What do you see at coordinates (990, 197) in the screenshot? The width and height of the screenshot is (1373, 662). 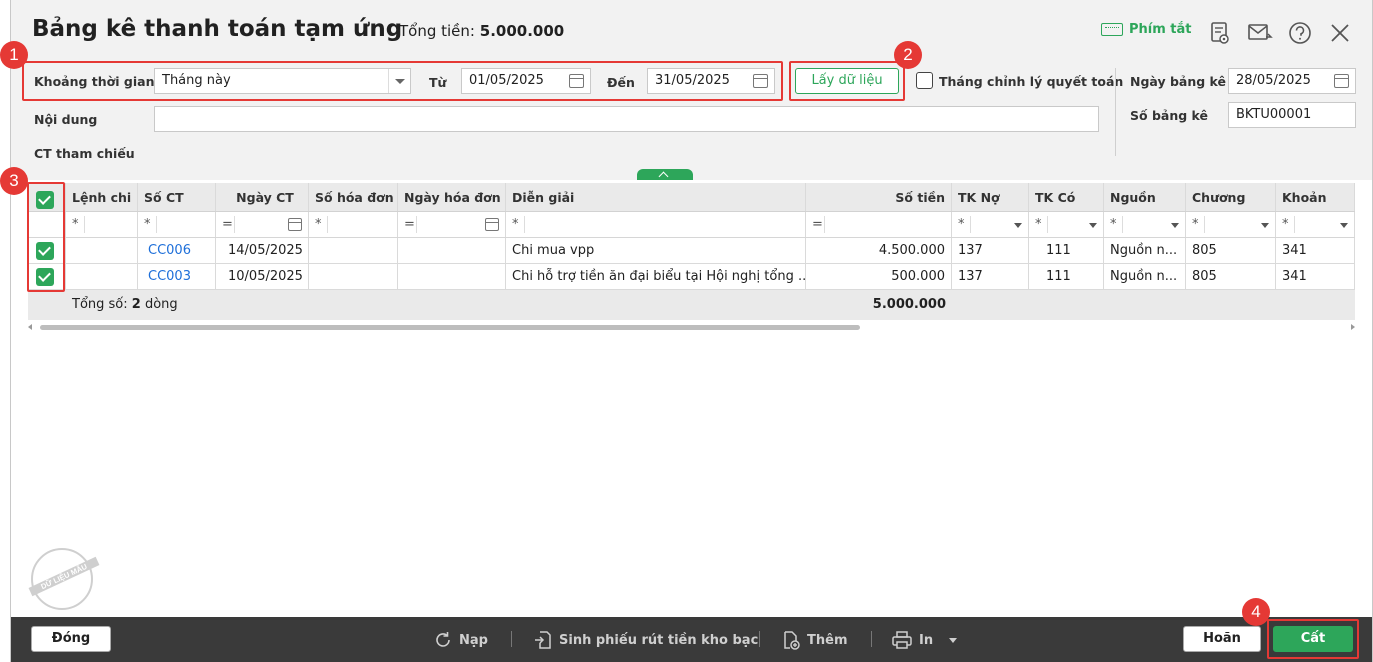 I see `column-header: TK Nợ` at bounding box center [990, 197].